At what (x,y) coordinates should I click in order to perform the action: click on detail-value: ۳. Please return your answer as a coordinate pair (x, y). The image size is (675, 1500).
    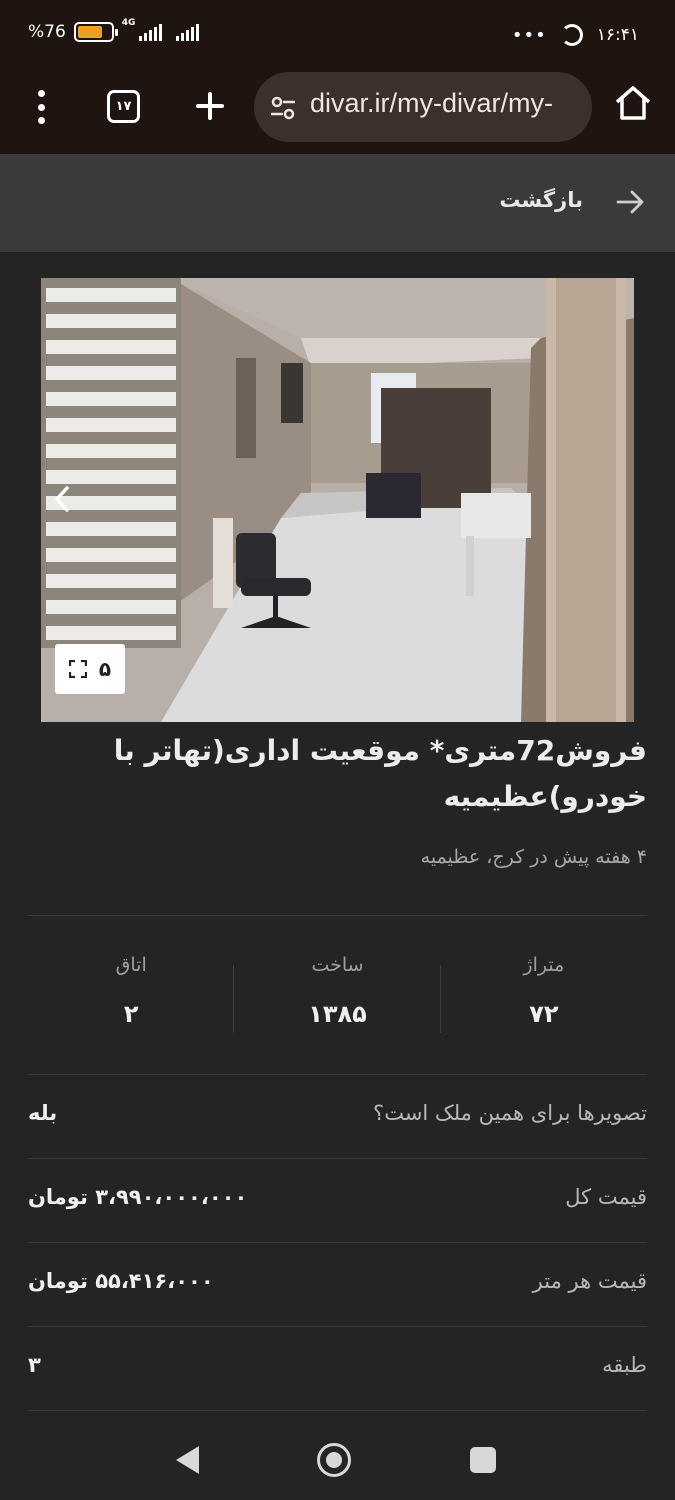
    Looking at the image, I should click on (34, 1365).